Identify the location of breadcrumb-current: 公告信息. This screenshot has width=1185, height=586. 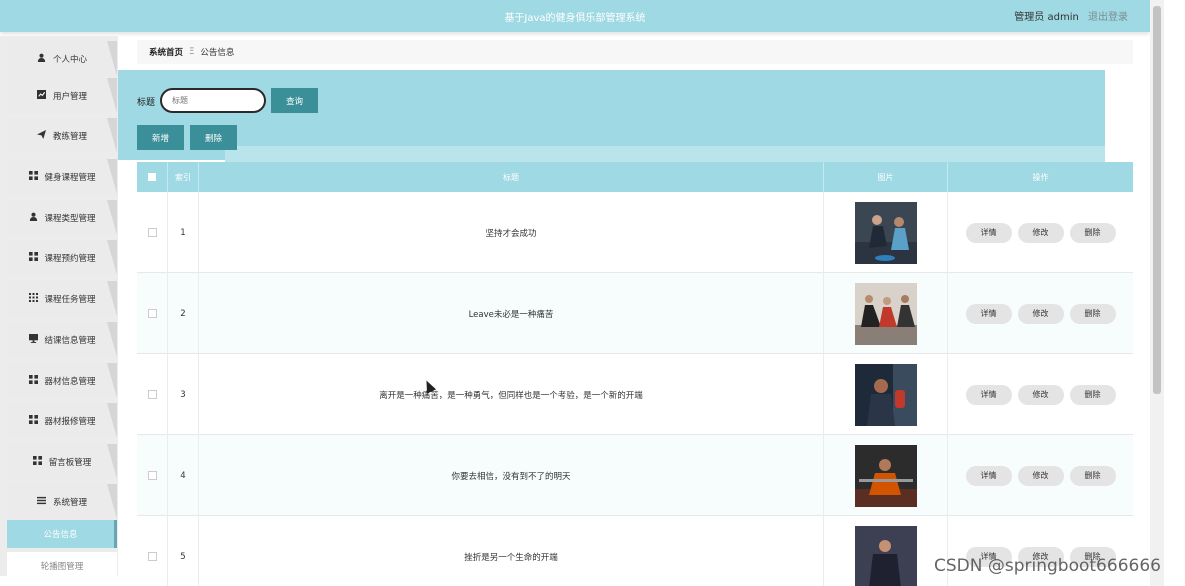
(217, 53).